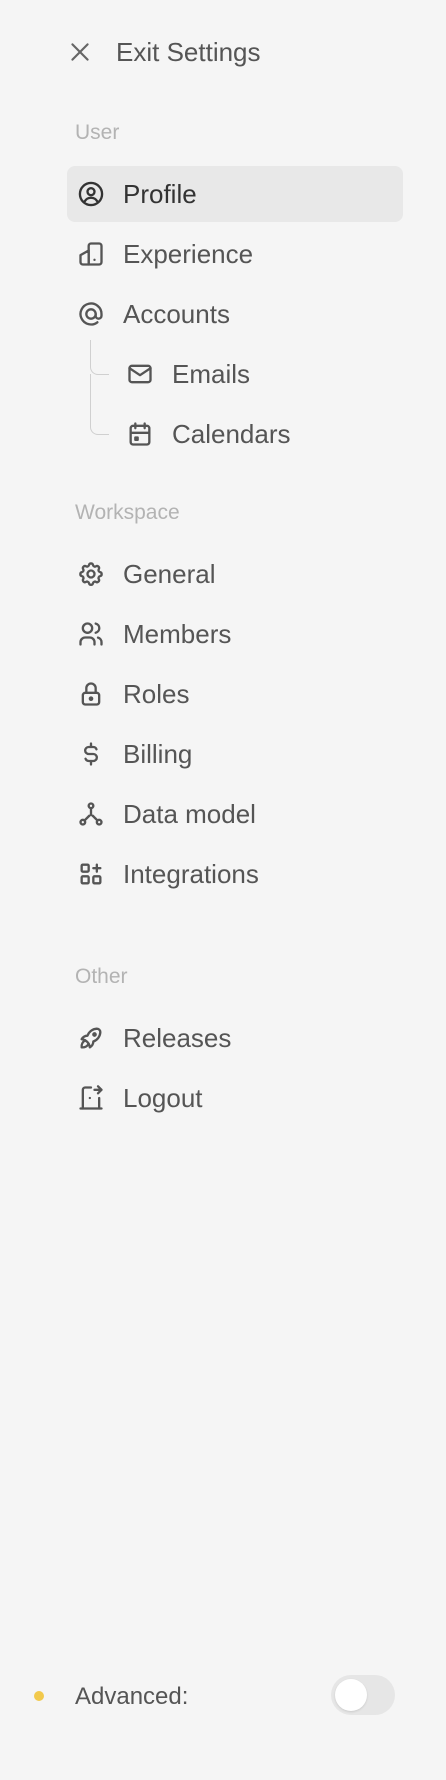 The image size is (446, 1780). I want to click on hierarchy-icon, so click(91, 814).